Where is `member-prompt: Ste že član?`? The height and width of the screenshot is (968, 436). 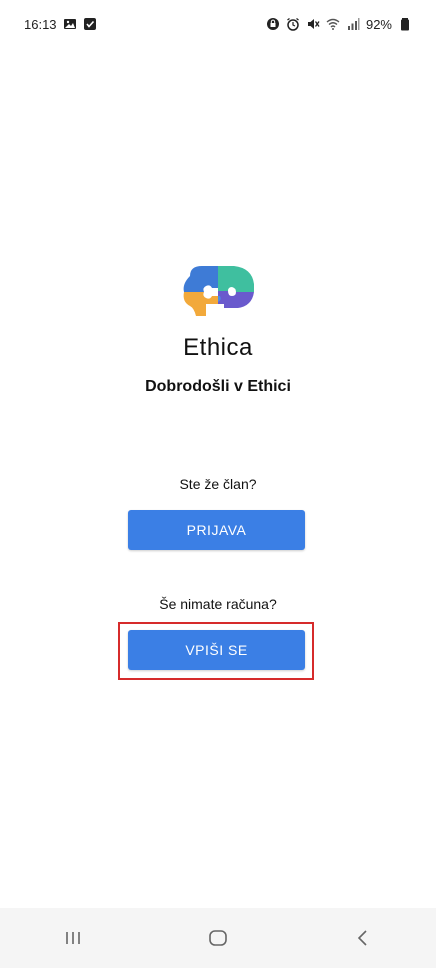
member-prompt: Ste že član? is located at coordinates (218, 484).